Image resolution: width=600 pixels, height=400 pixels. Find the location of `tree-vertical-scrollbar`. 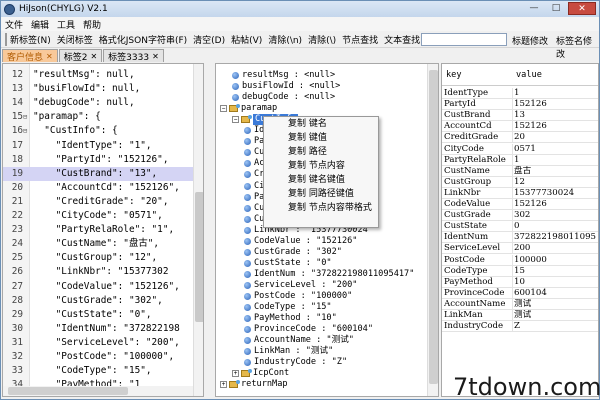

tree-vertical-scrollbar is located at coordinates (432, 230).